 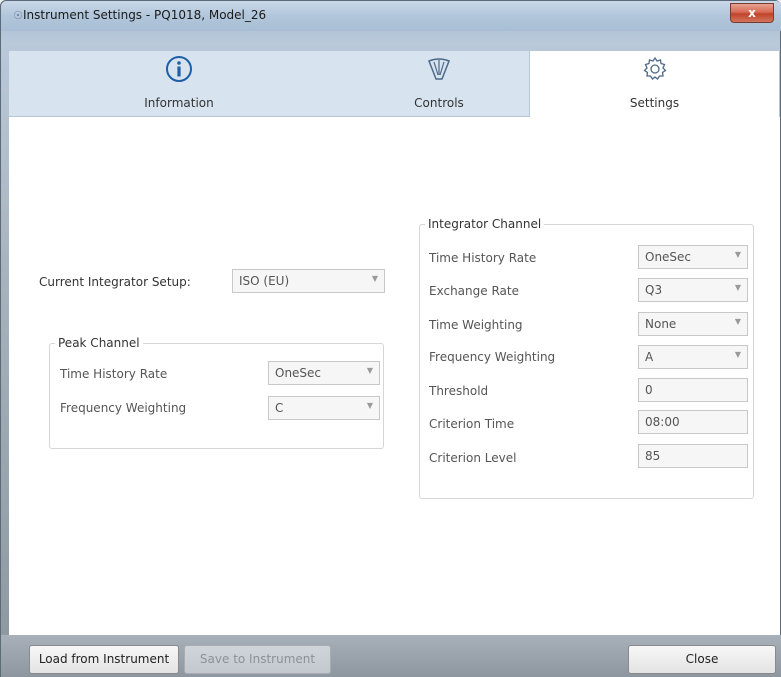 What do you see at coordinates (264, 281) in the screenshot?
I see `integrator-setup-value: ISO (EU)` at bounding box center [264, 281].